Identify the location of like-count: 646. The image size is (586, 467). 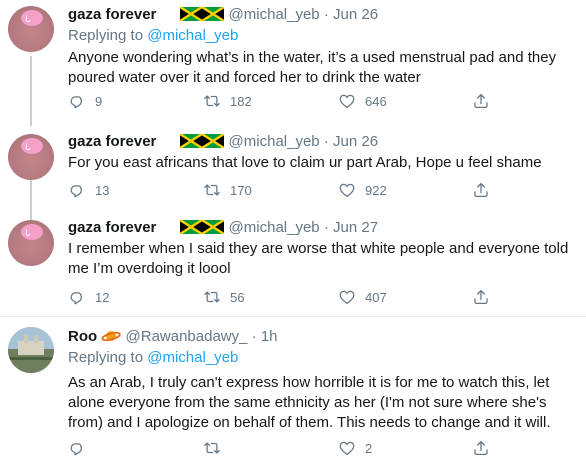
(376, 101).